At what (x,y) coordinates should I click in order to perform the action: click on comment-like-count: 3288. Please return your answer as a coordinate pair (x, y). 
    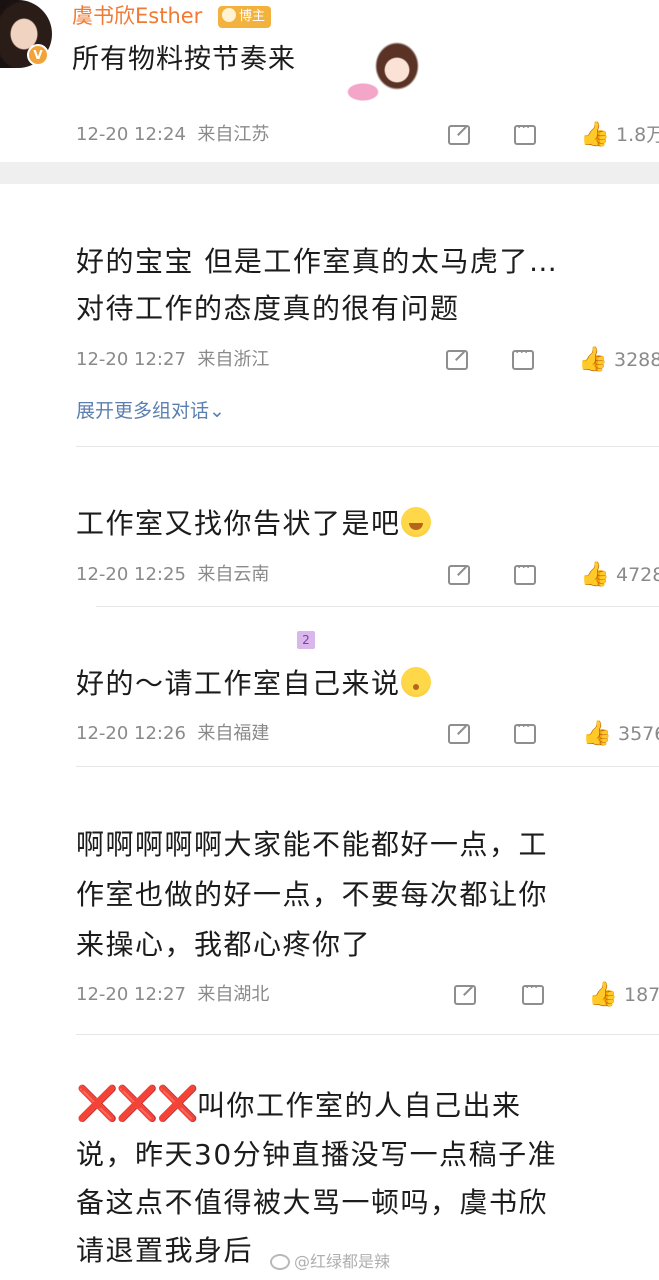
    Looking at the image, I should click on (636, 360).